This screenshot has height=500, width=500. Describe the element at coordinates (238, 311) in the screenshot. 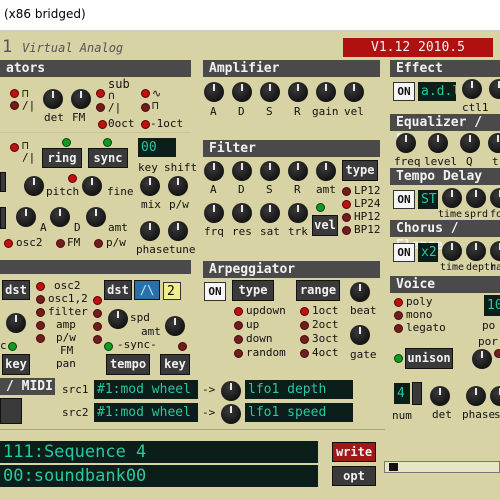

I see `arp-updown-led` at that location.